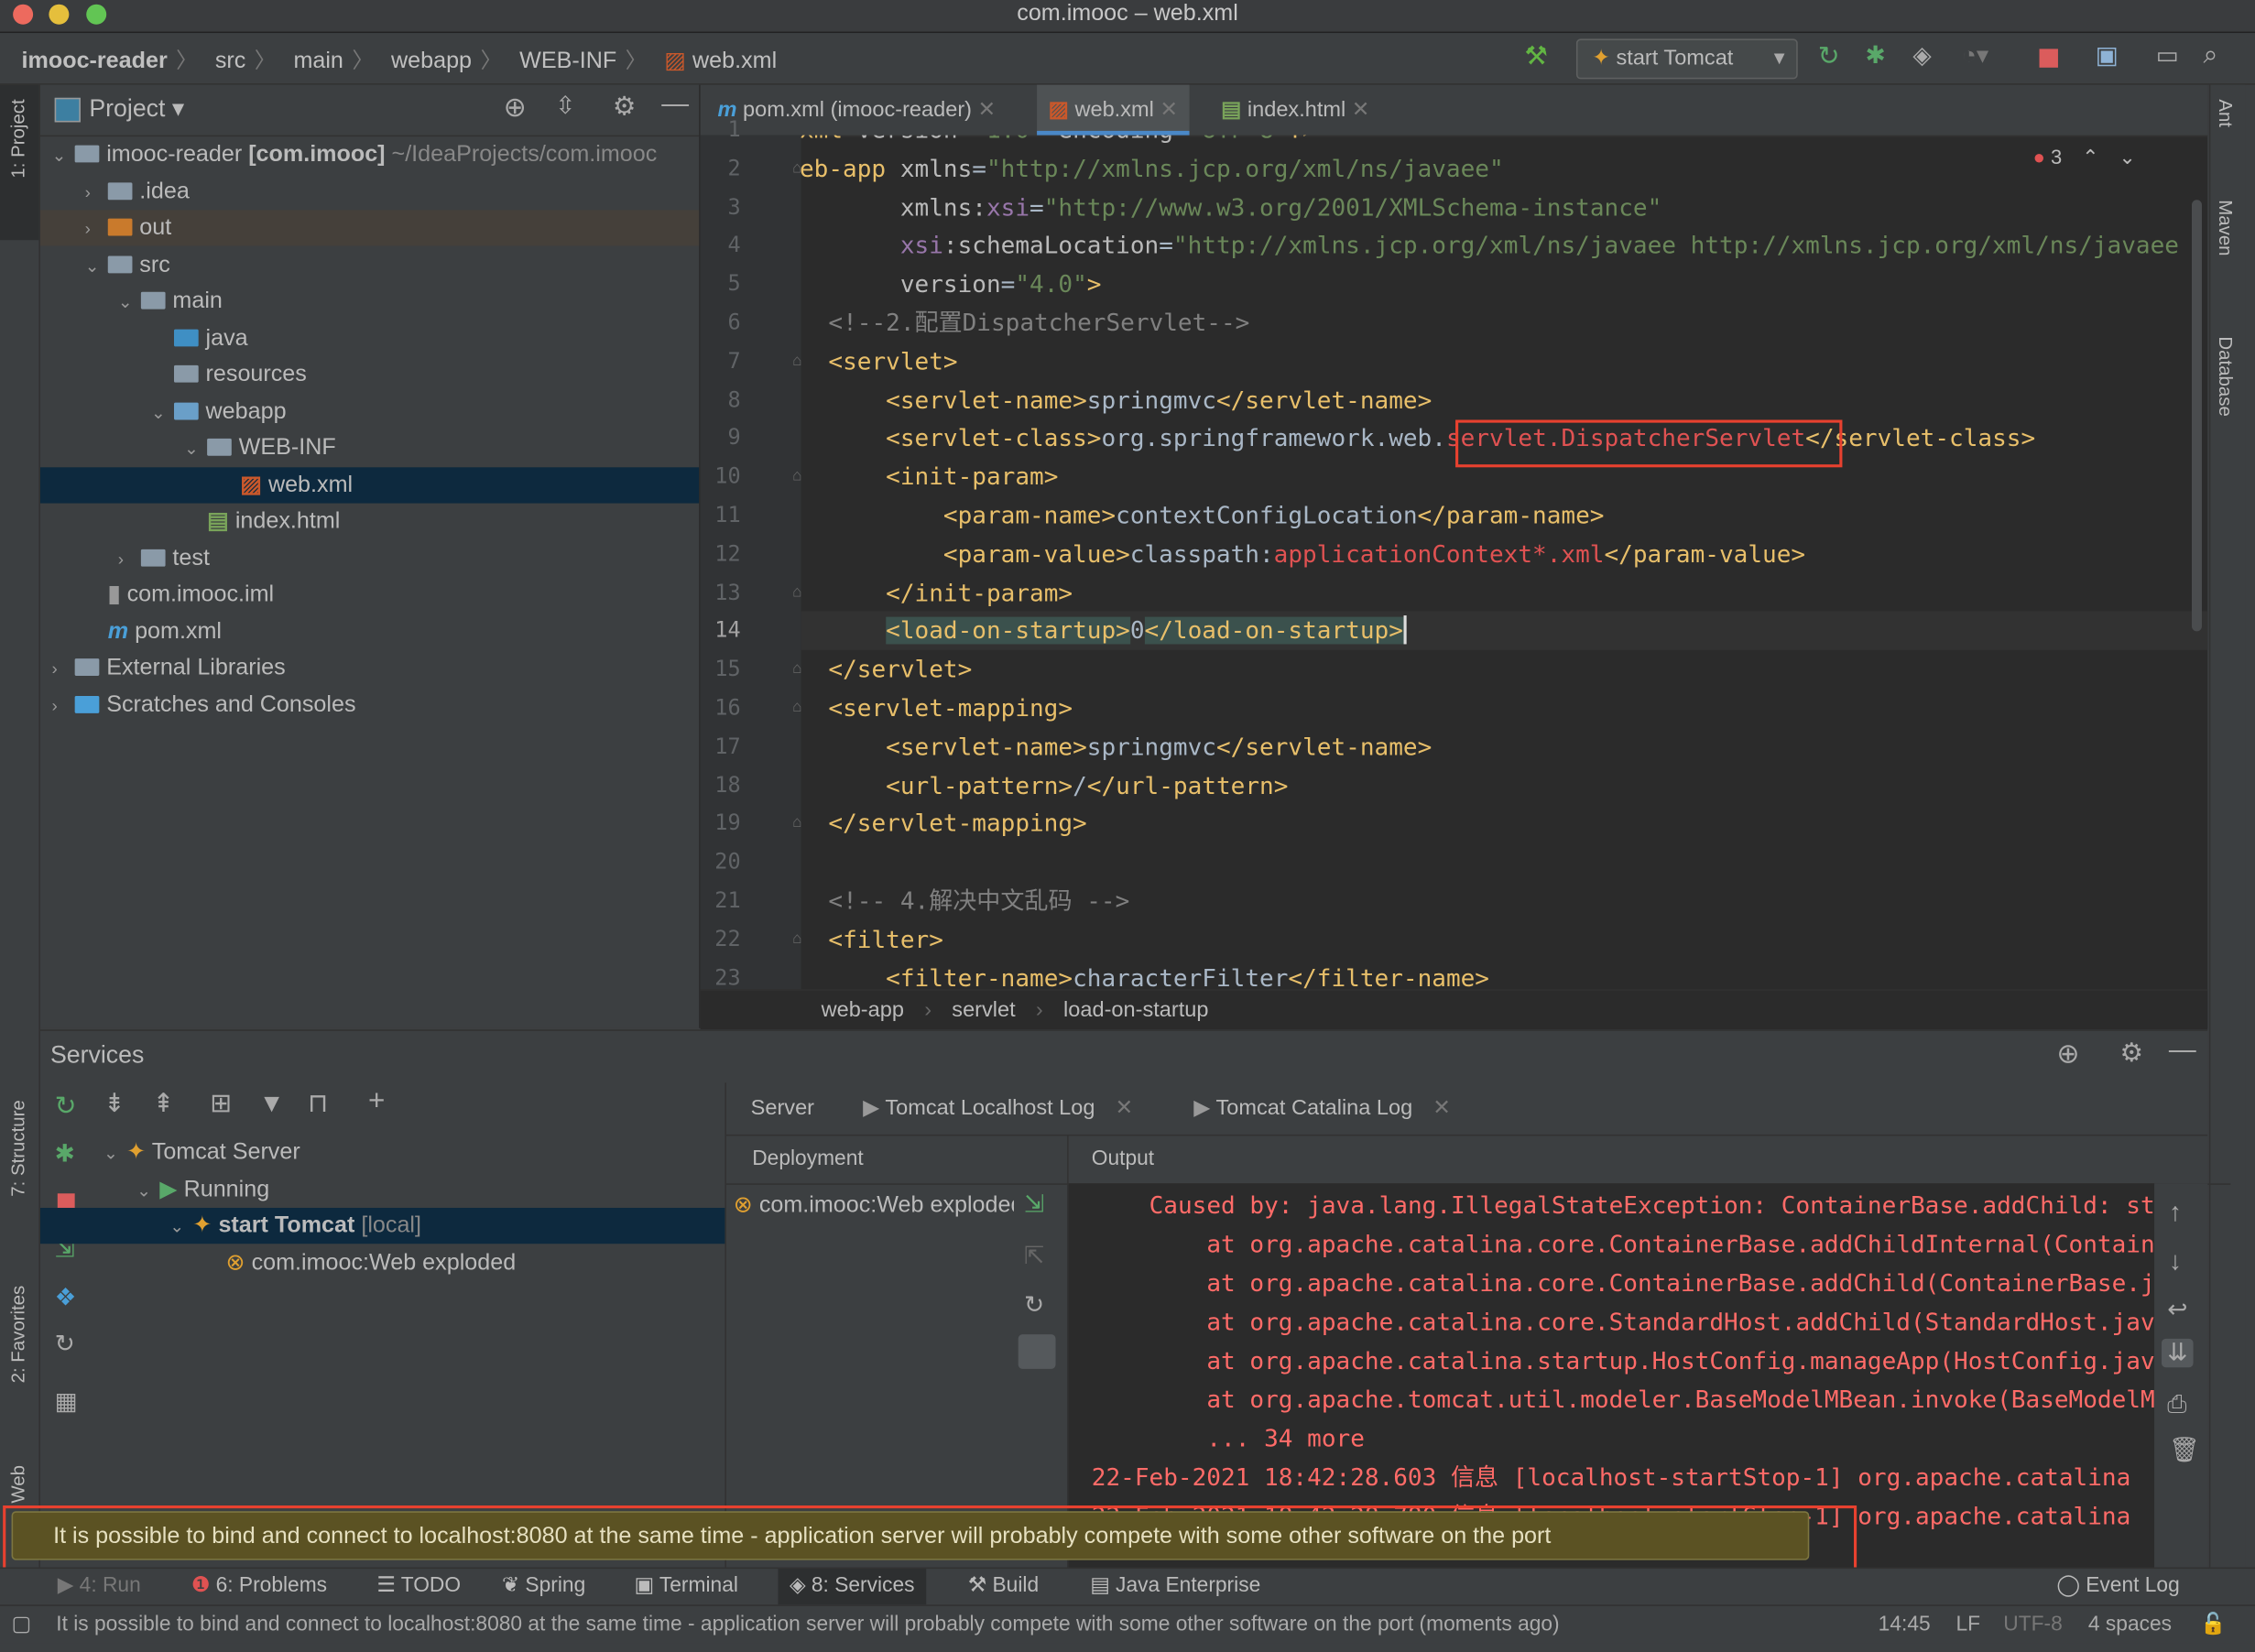  I want to click on file-encoding: UTF-8, so click(2033, 1625).